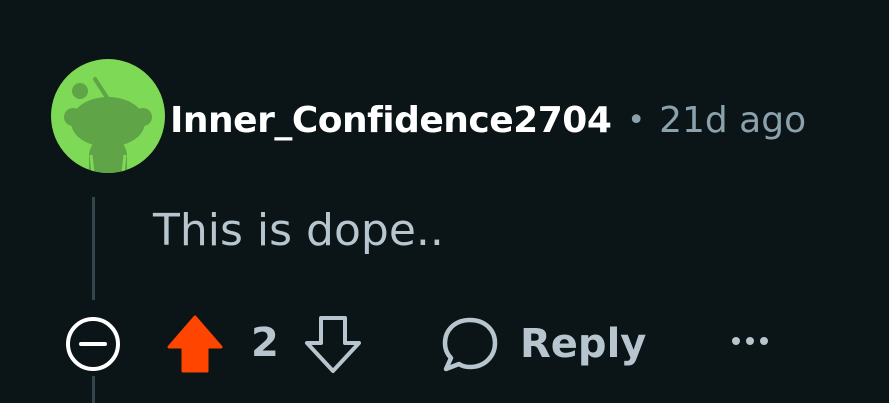  I want to click on vote-count: 2, so click(265, 343).